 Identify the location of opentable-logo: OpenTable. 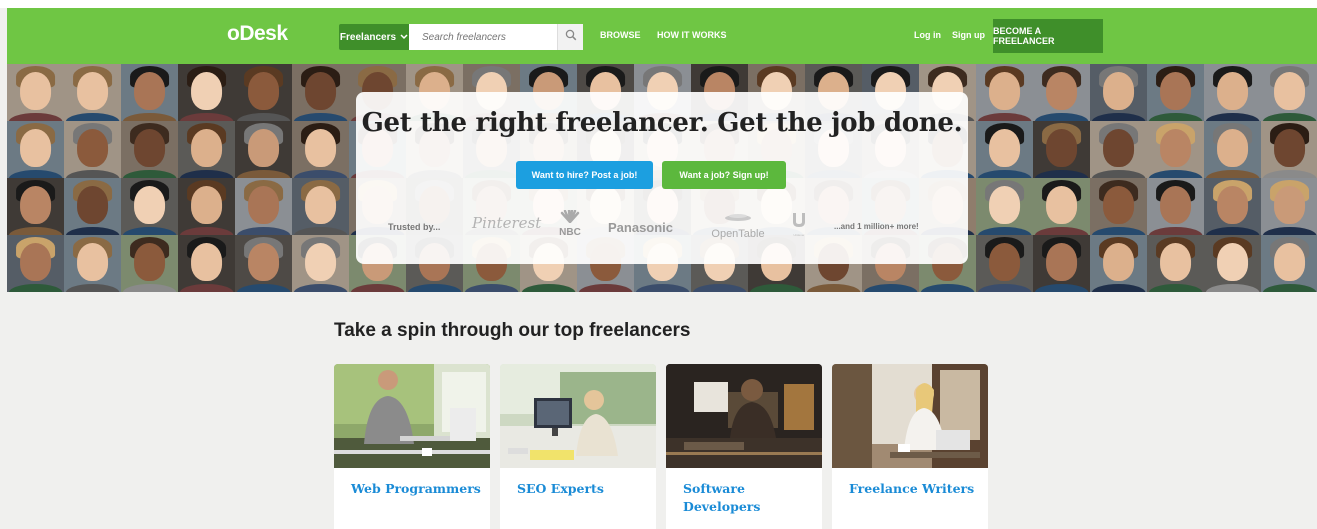
(738, 225).